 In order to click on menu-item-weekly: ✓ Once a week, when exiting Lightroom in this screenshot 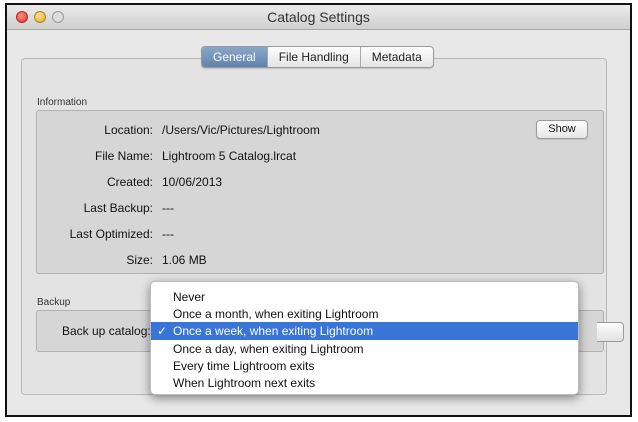, I will do `click(364, 331)`.